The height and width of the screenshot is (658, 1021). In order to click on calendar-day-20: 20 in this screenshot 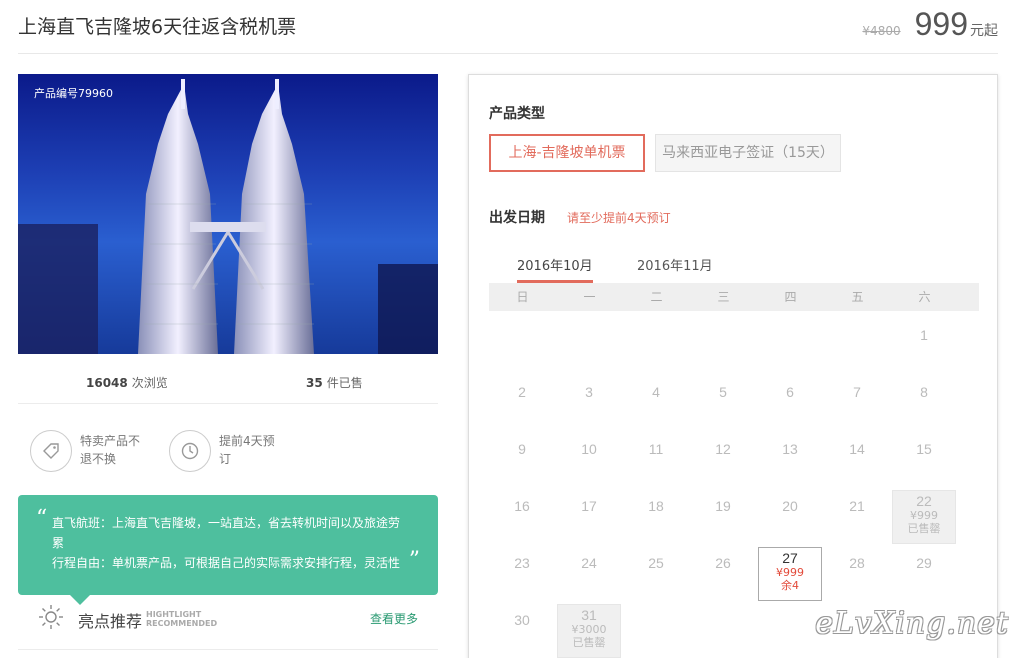, I will do `click(790, 517)`.